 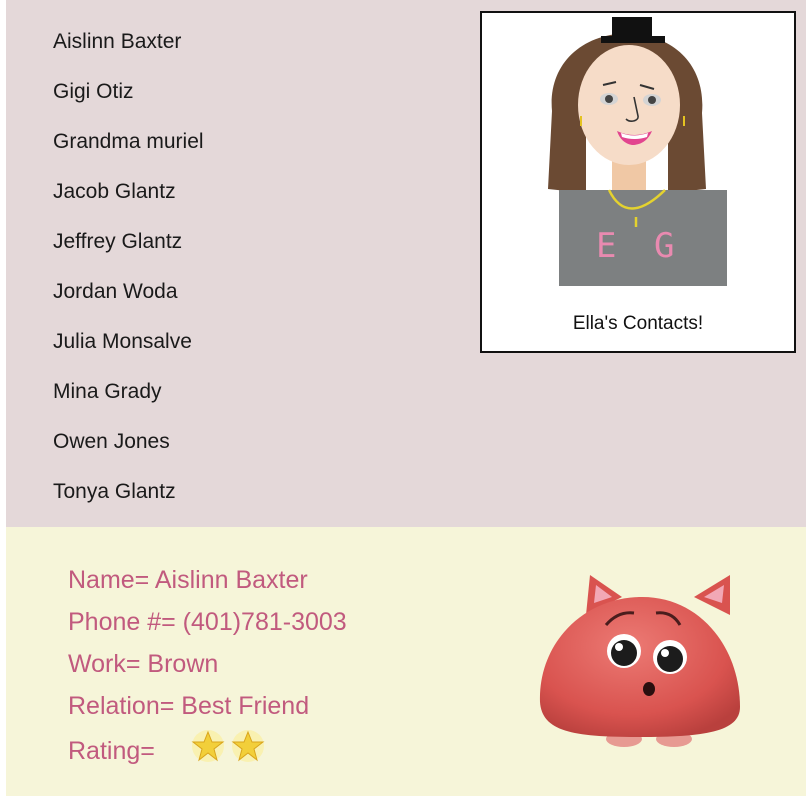 What do you see at coordinates (143, 664) in the screenshot?
I see `detail-work: Work= Brown` at bounding box center [143, 664].